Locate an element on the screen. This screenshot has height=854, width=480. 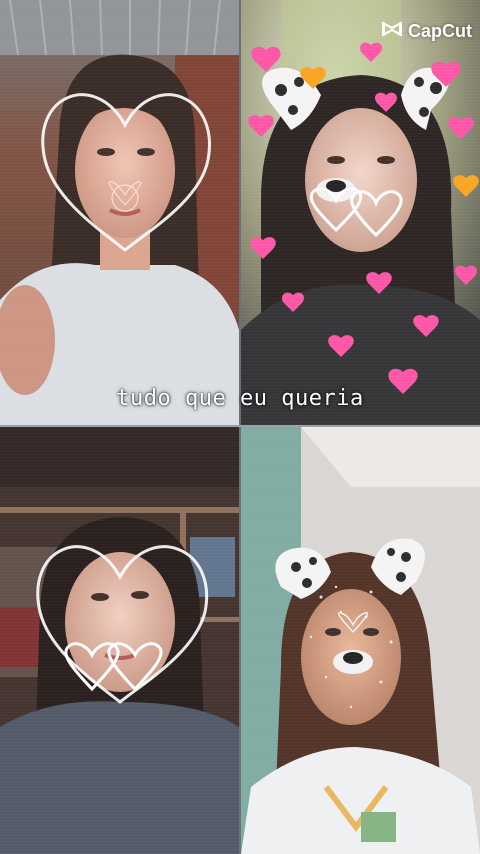
vertical-divider is located at coordinates (240, 427).